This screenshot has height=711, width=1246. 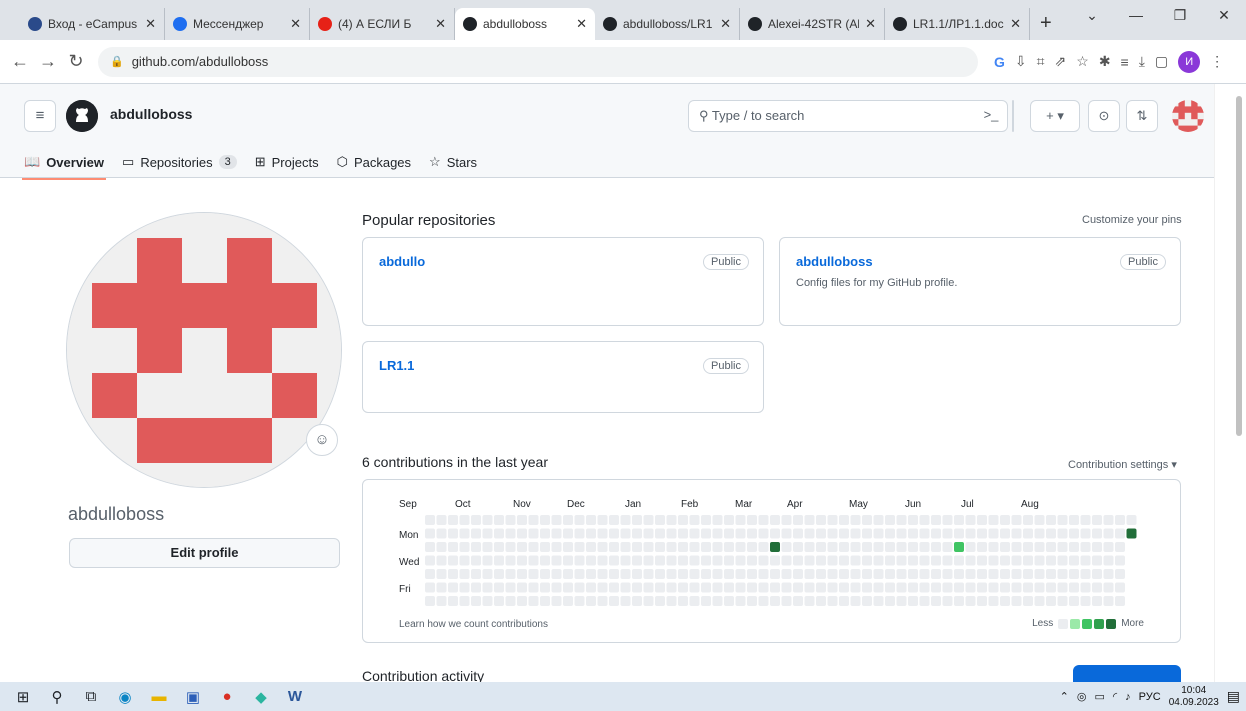 I want to click on browser-tab: Alexei-42STR (Al ✕, so click(x=812, y=24).